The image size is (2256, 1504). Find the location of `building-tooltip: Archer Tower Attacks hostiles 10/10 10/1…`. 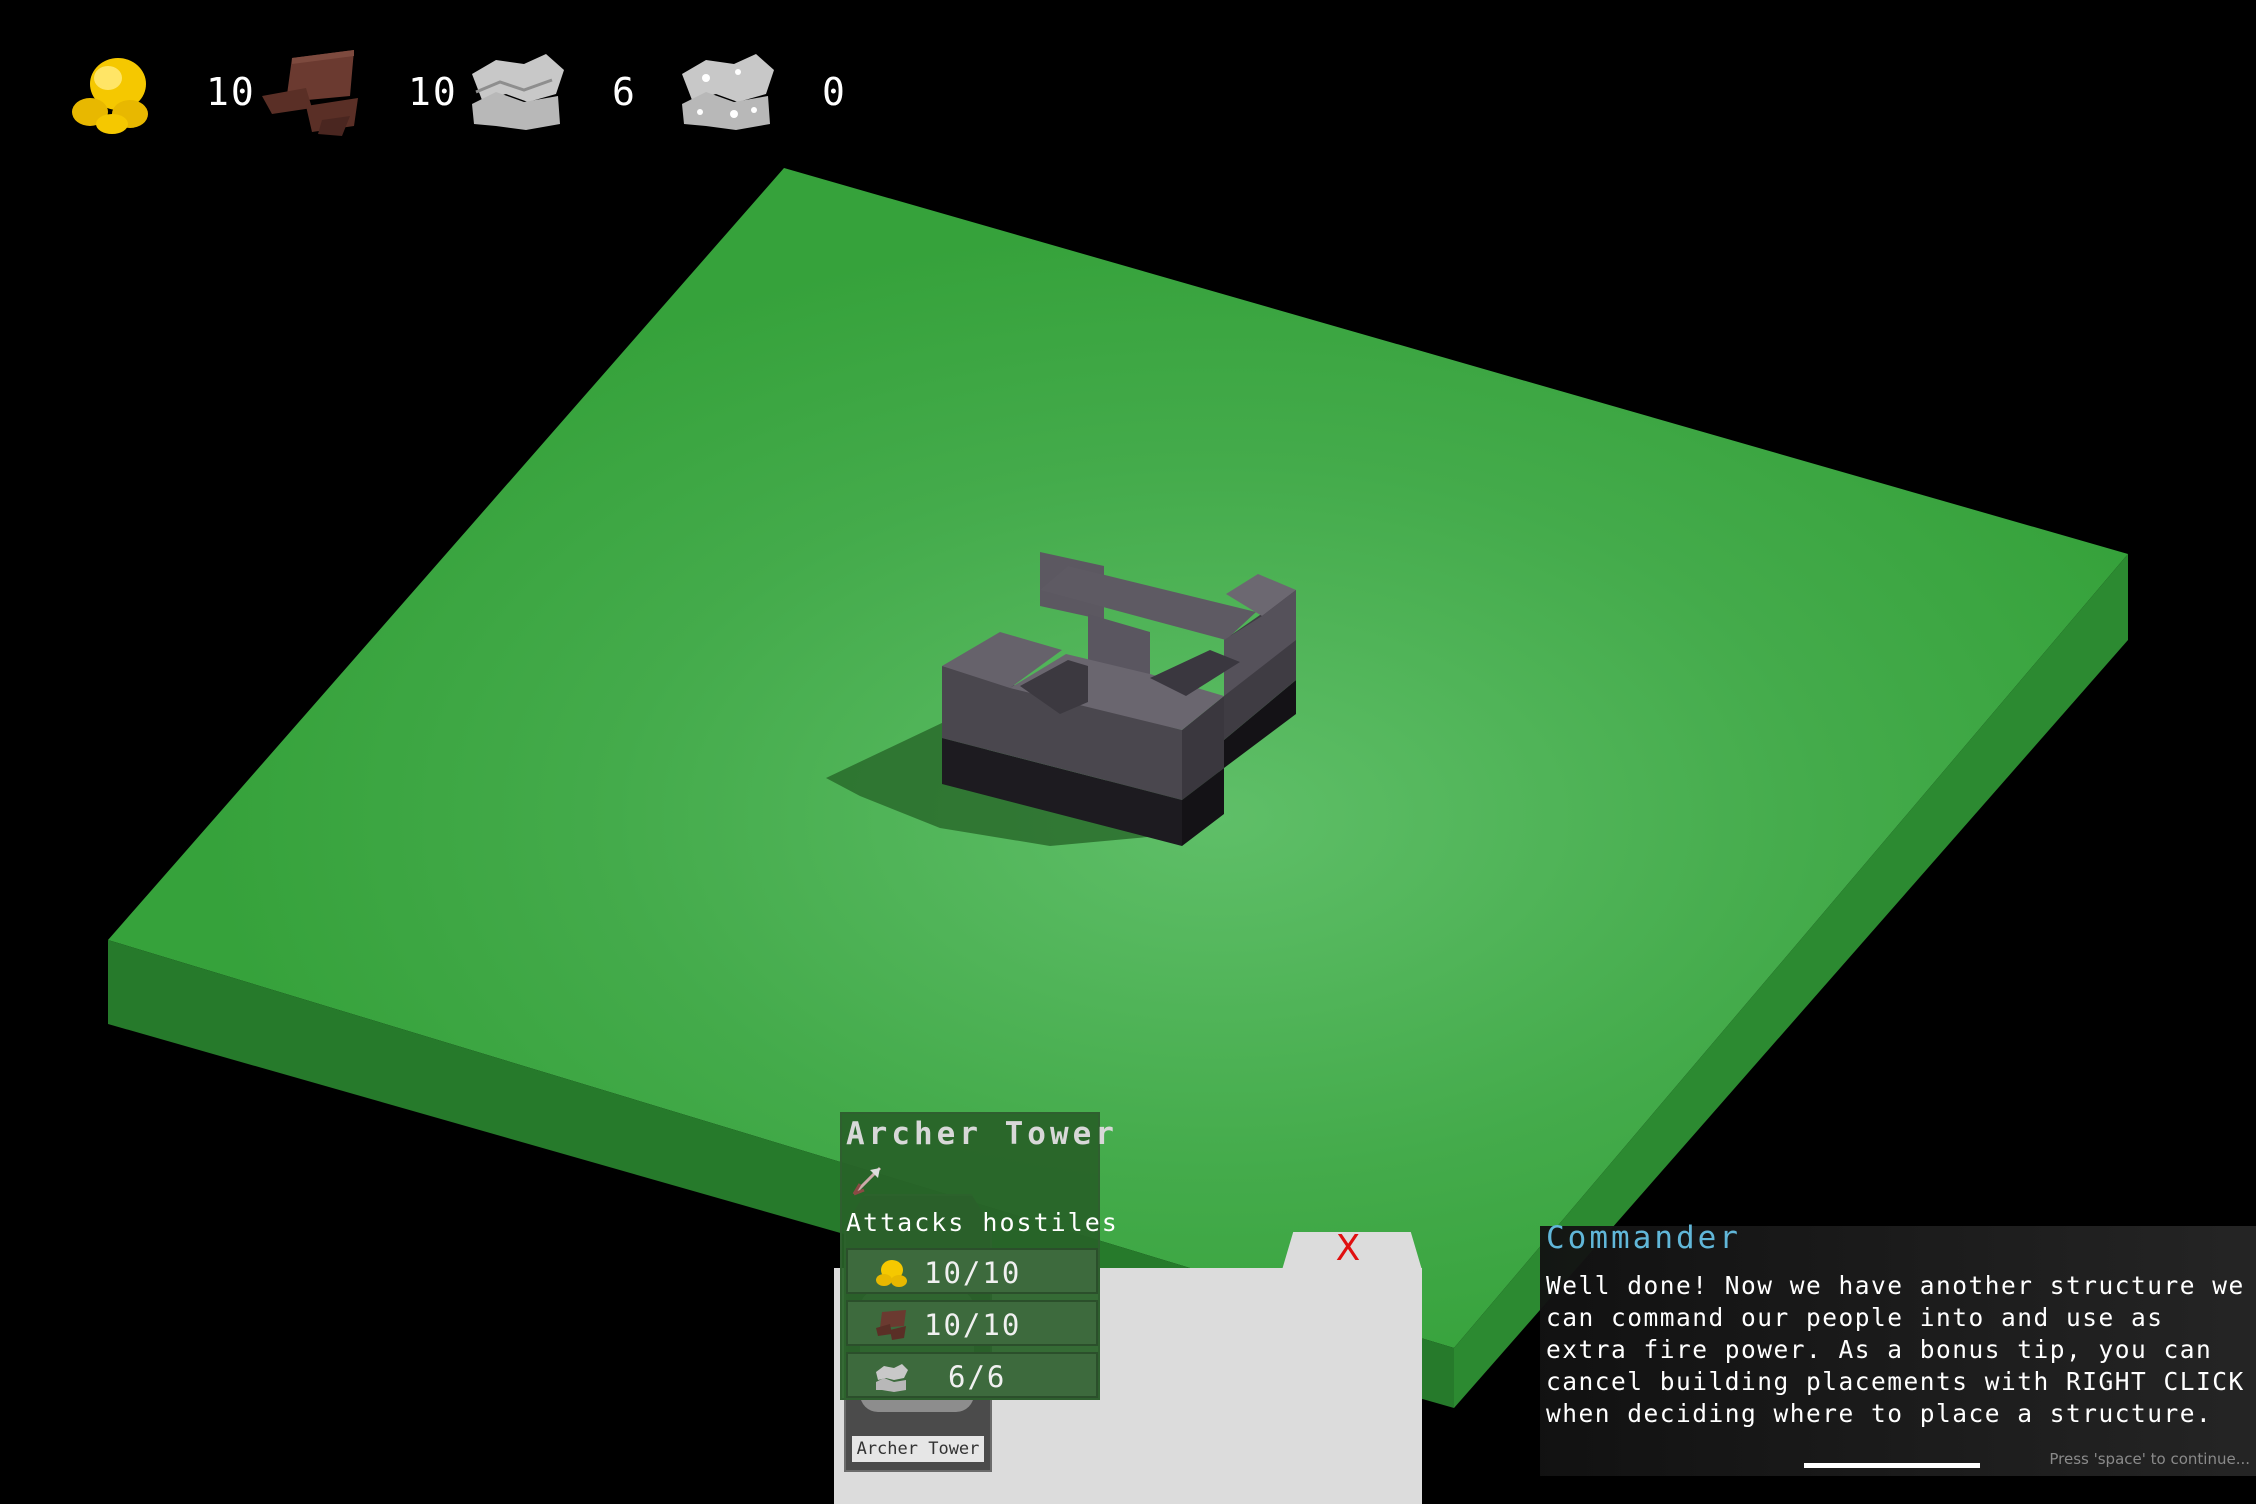

building-tooltip: Archer Tower Attacks hostiles 10/10 10/1… is located at coordinates (978, 1256).